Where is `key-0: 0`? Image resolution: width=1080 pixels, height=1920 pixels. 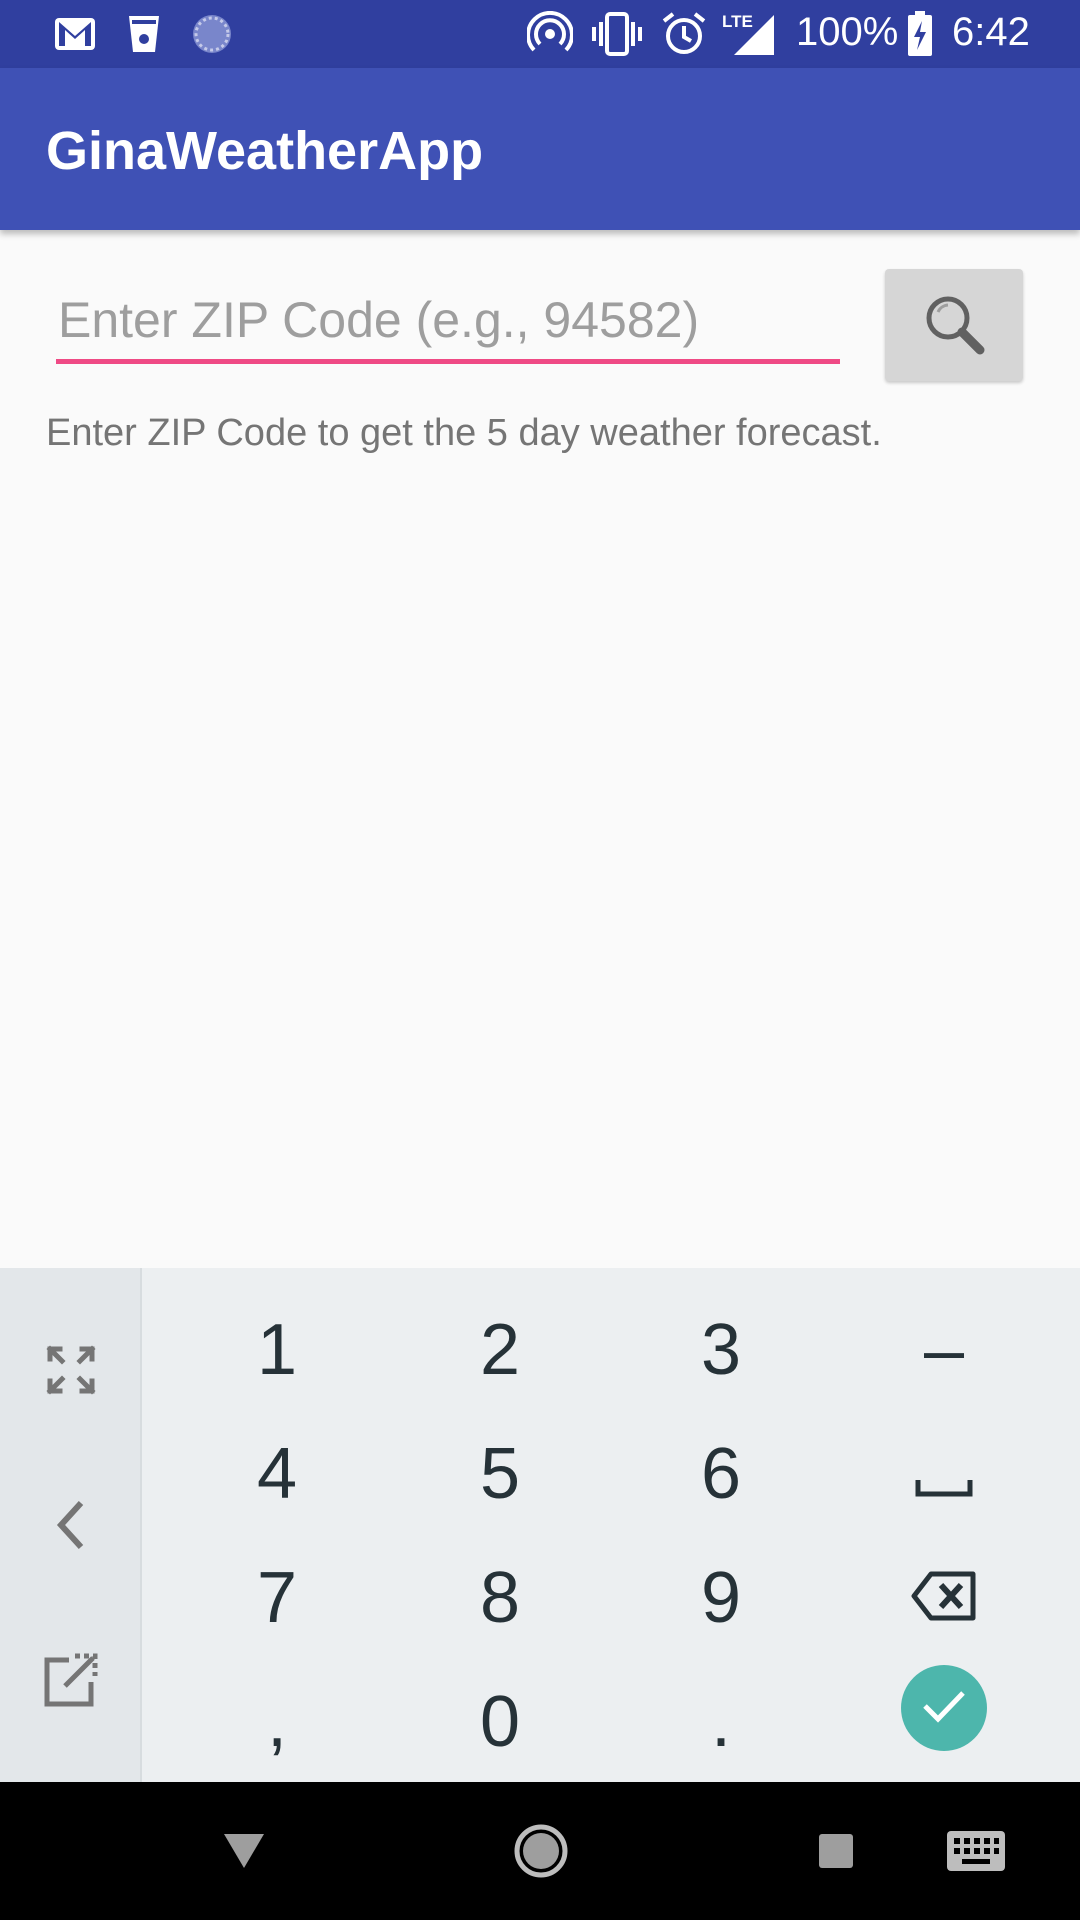
key-0: 0 is located at coordinates (500, 1722).